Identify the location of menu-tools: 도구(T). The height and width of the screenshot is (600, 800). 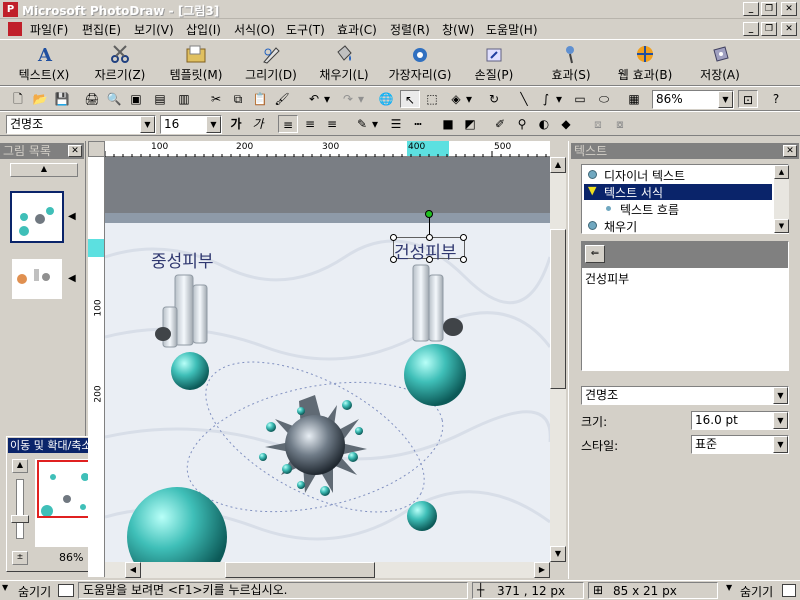
(305, 29).